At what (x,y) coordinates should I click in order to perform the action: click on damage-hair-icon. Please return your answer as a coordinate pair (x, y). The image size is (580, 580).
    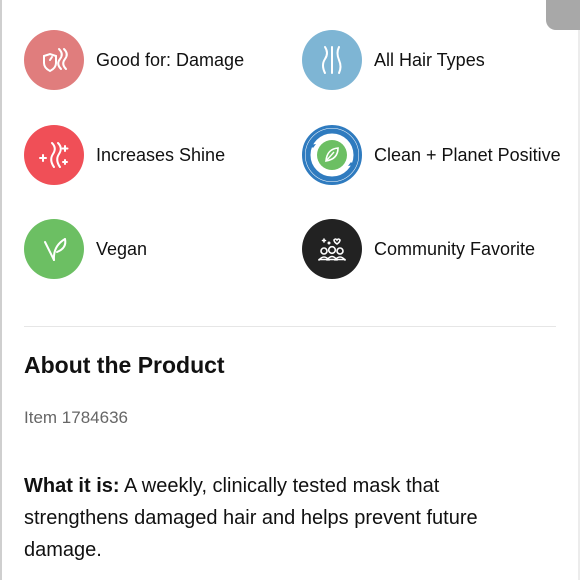
    Looking at the image, I should click on (54, 60).